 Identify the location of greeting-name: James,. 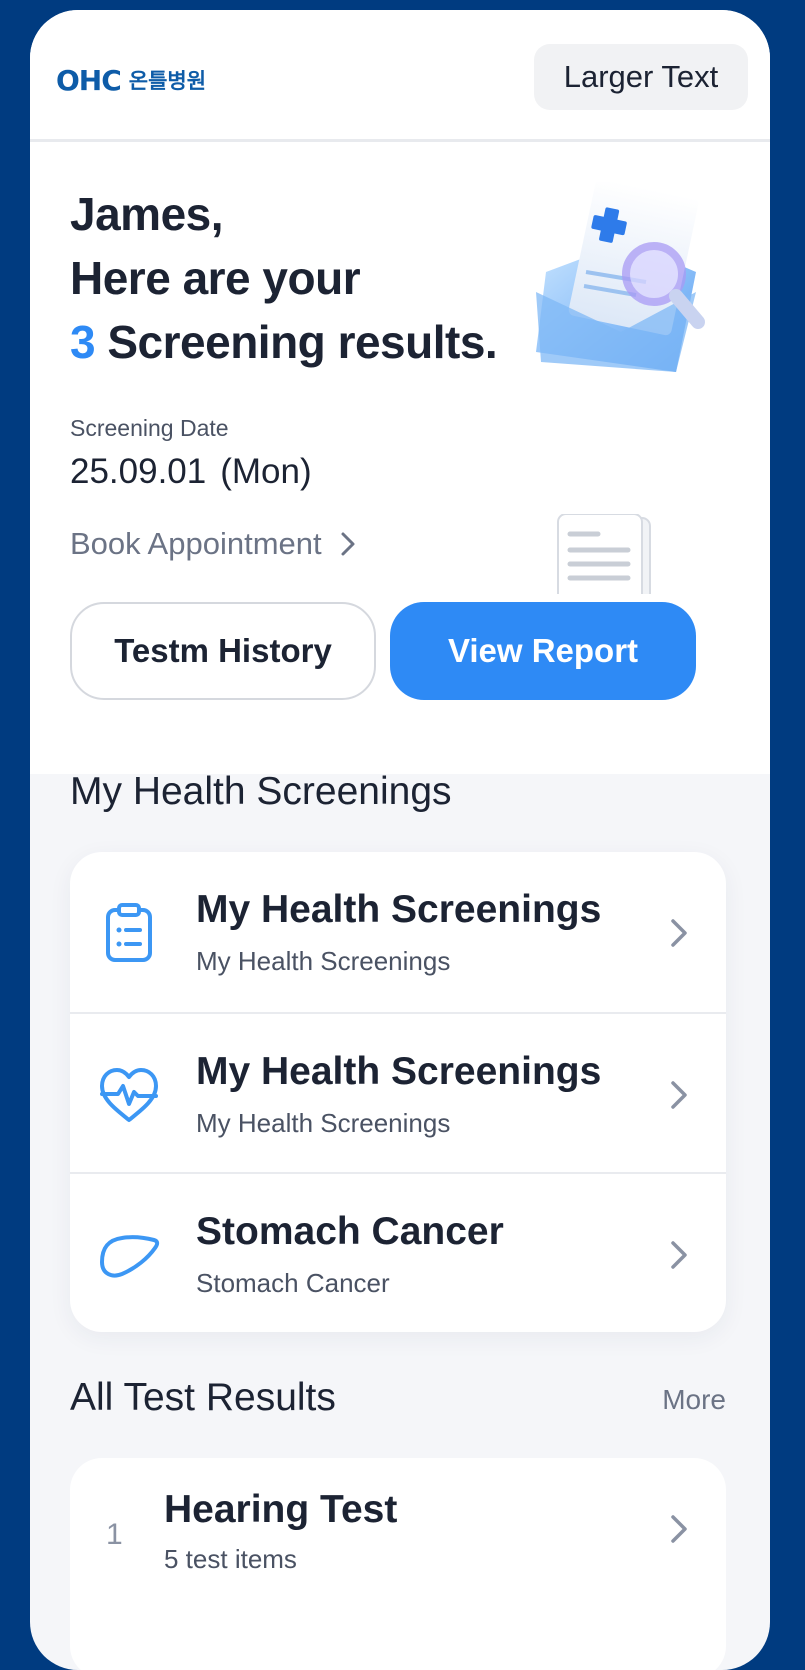
(147, 214).